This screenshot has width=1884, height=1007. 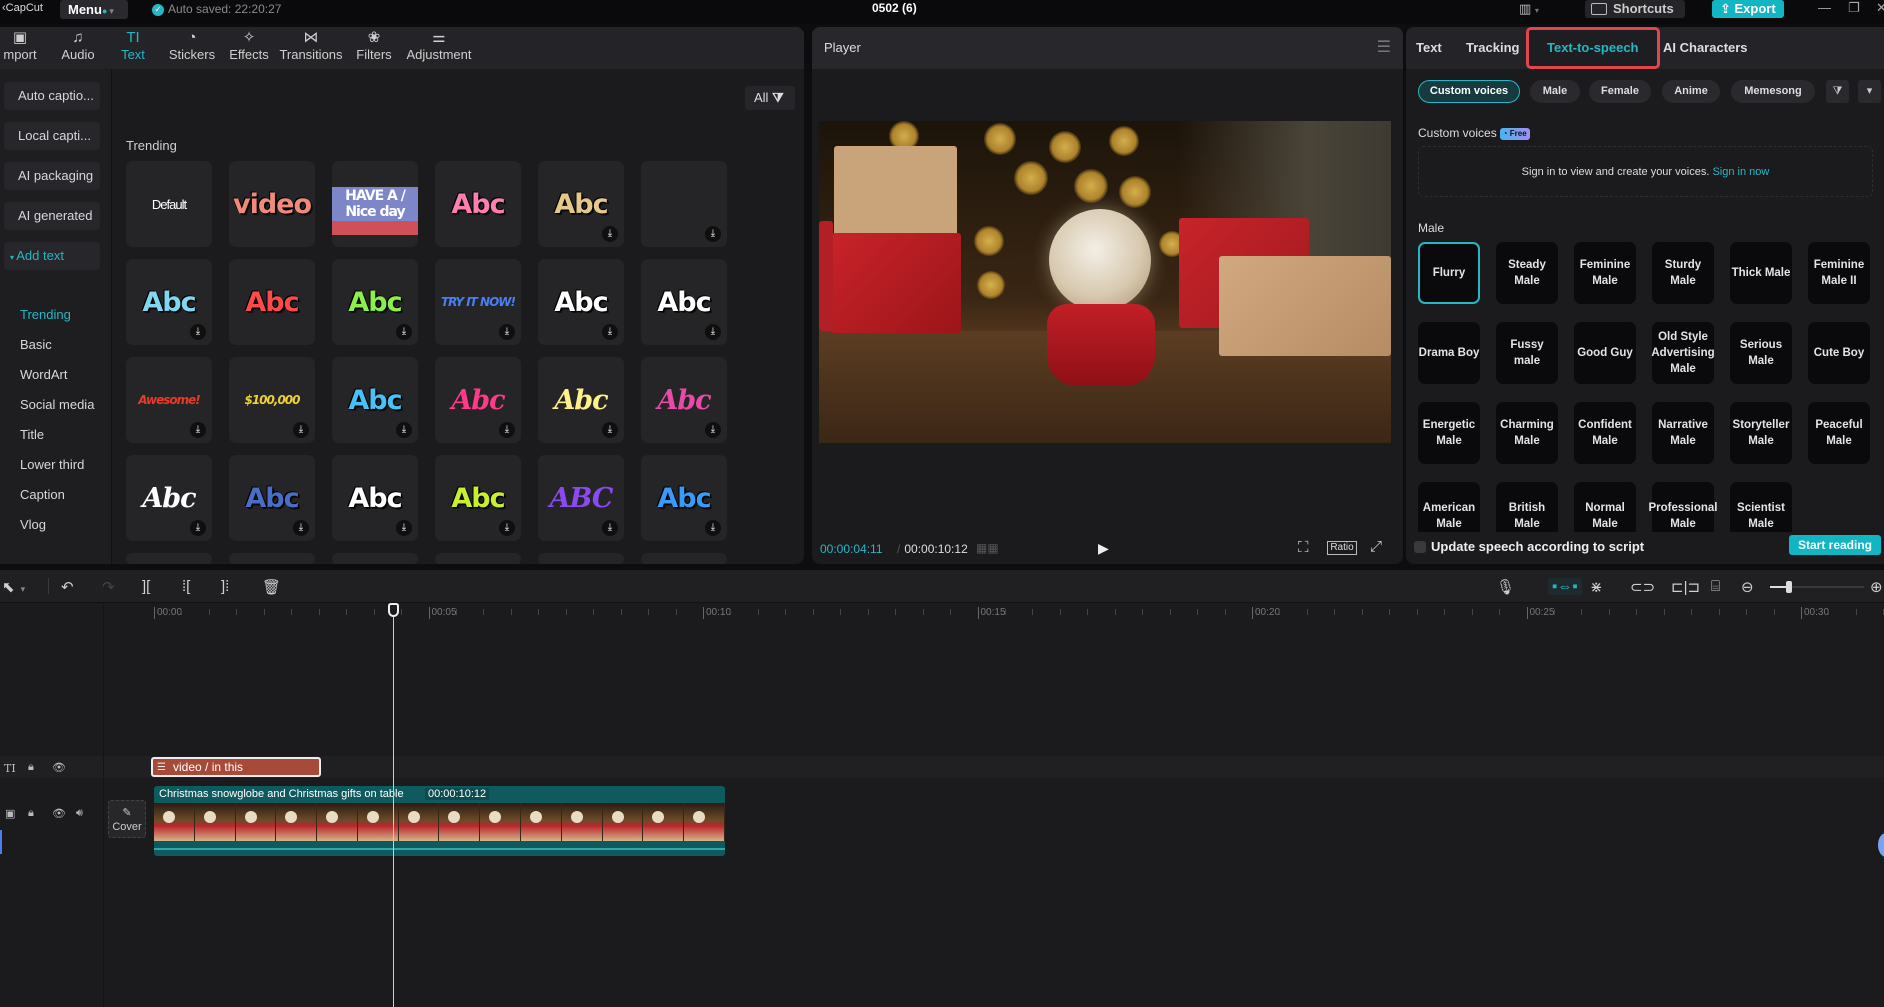 I want to click on auto-snap-icon: ⋇, so click(x=1596, y=587).